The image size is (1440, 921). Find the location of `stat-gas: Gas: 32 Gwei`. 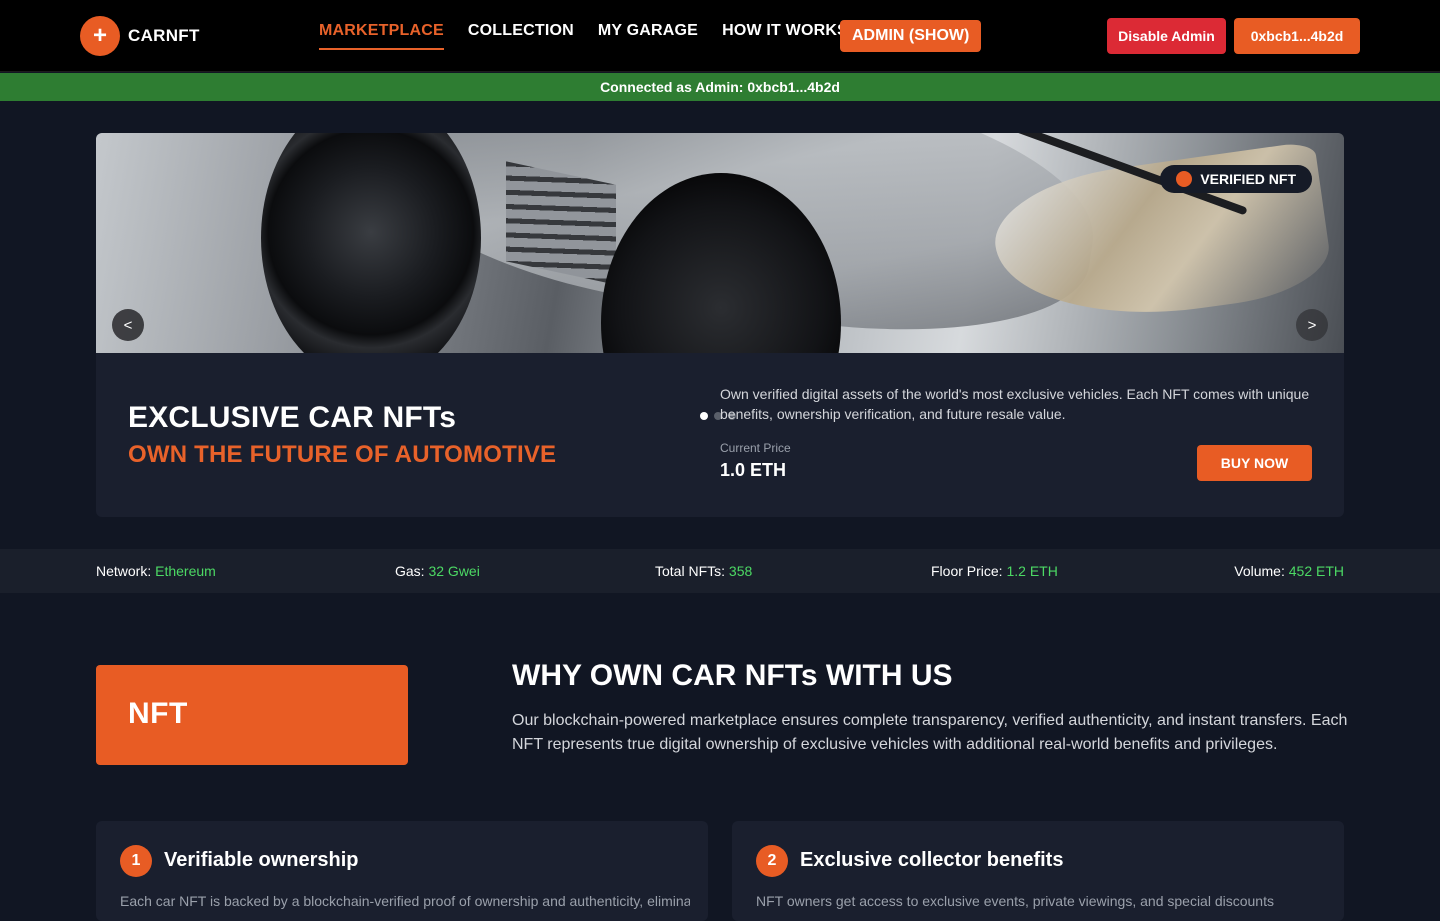

stat-gas: Gas: 32 Gwei is located at coordinates (437, 571).